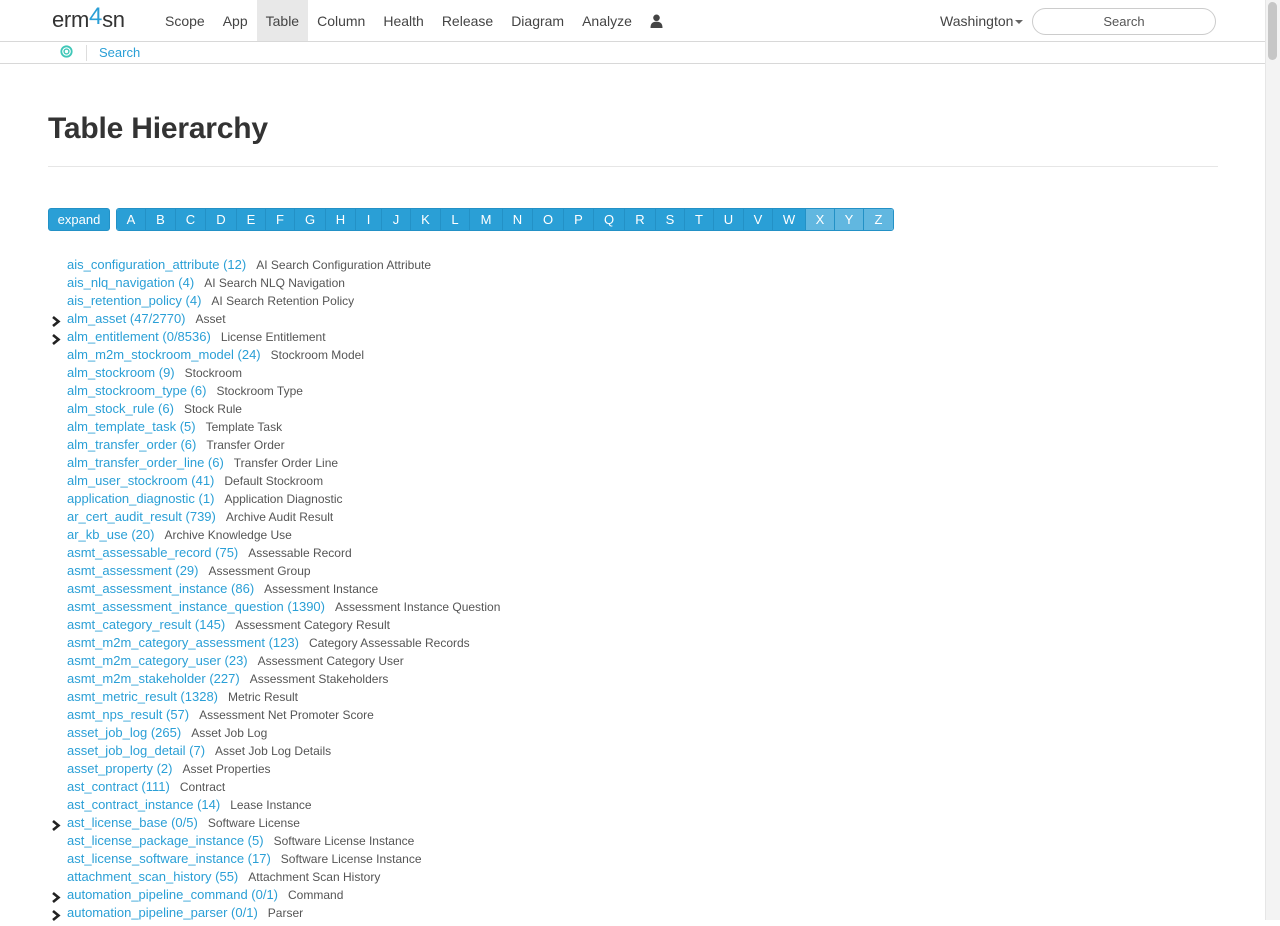  I want to click on table-name-link: asset_property (2) Asset Properties, so click(169, 769).